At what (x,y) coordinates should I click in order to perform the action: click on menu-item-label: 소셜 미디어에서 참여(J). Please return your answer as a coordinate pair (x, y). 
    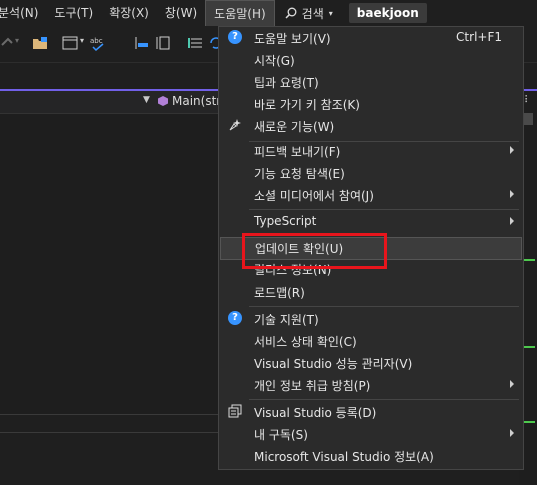
    Looking at the image, I should click on (314, 196).